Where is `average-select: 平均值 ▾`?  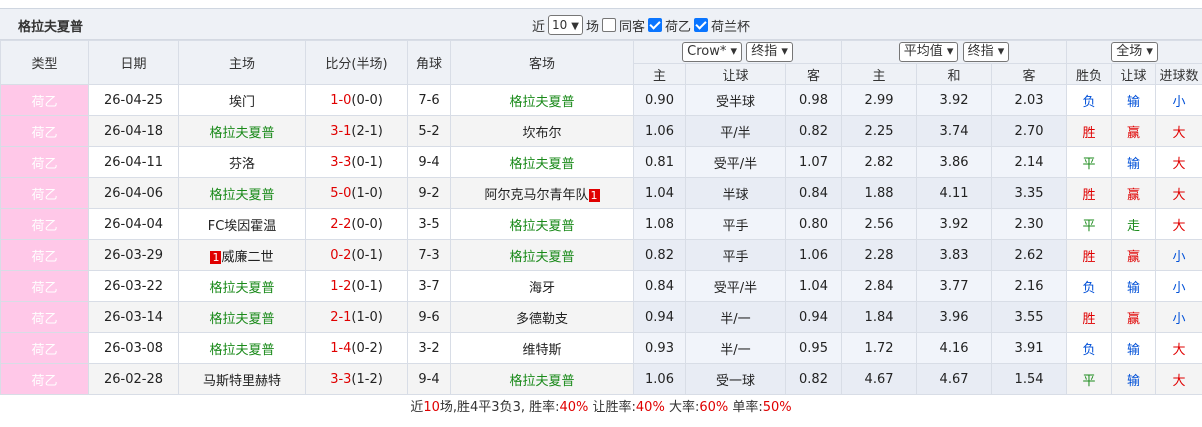 average-select: 平均值 ▾ is located at coordinates (928, 52).